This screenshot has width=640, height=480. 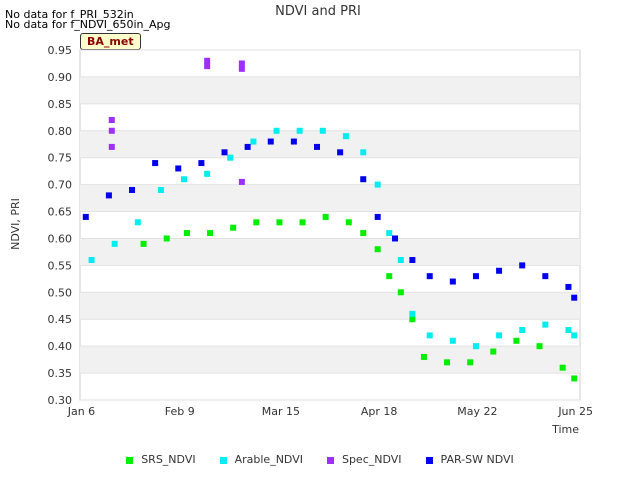 I want to click on y-tick-label: 0.40, so click(x=60, y=346).